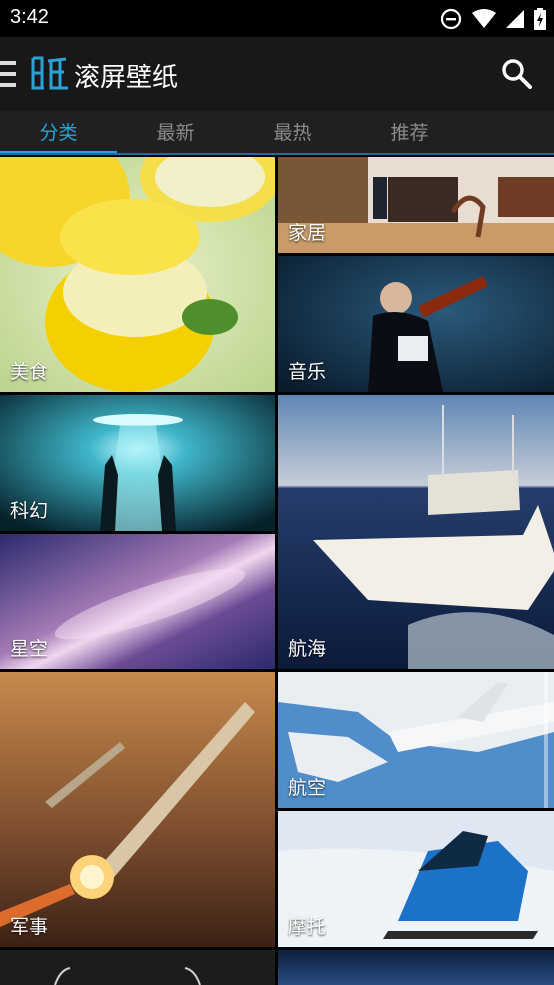 The height and width of the screenshot is (985, 554). What do you see at coordinates (8, 74) in the screenshot?
I see `hamburger-menu-icon` at bounding box center [8, 74].